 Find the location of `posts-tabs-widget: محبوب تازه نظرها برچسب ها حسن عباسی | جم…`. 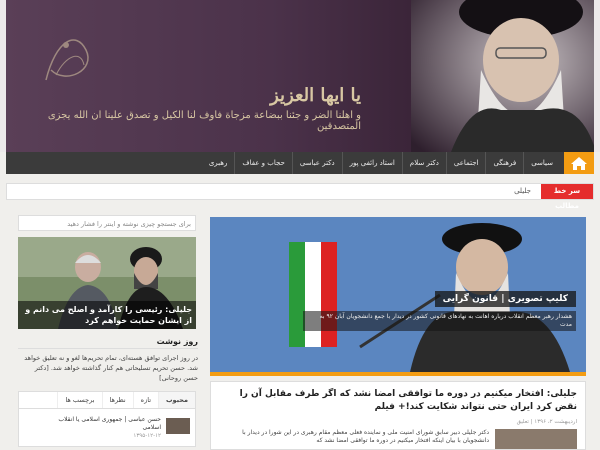

posts-tabs-widget: محبوب تازه نظرها برچسب ها حسن عباسی | جم… is located at coordinates (107, 419).